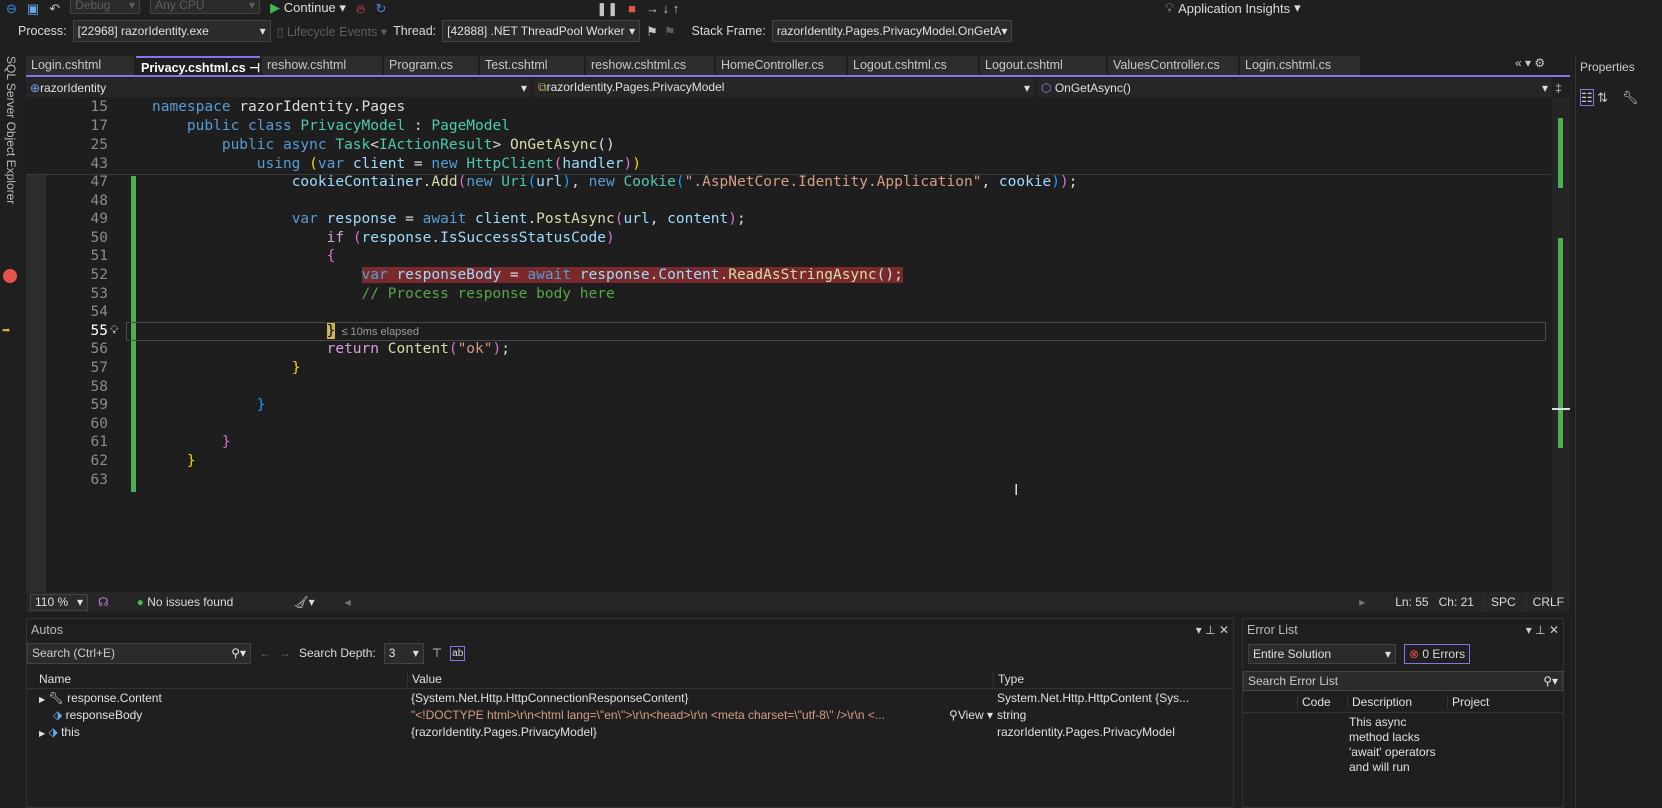 The height and width of the screenshot is (808, 1662). What do you see at coordinates (331, 349) in the screenshot?
I see `code-line: return Content("ok");` at bounding box center [331, 349].